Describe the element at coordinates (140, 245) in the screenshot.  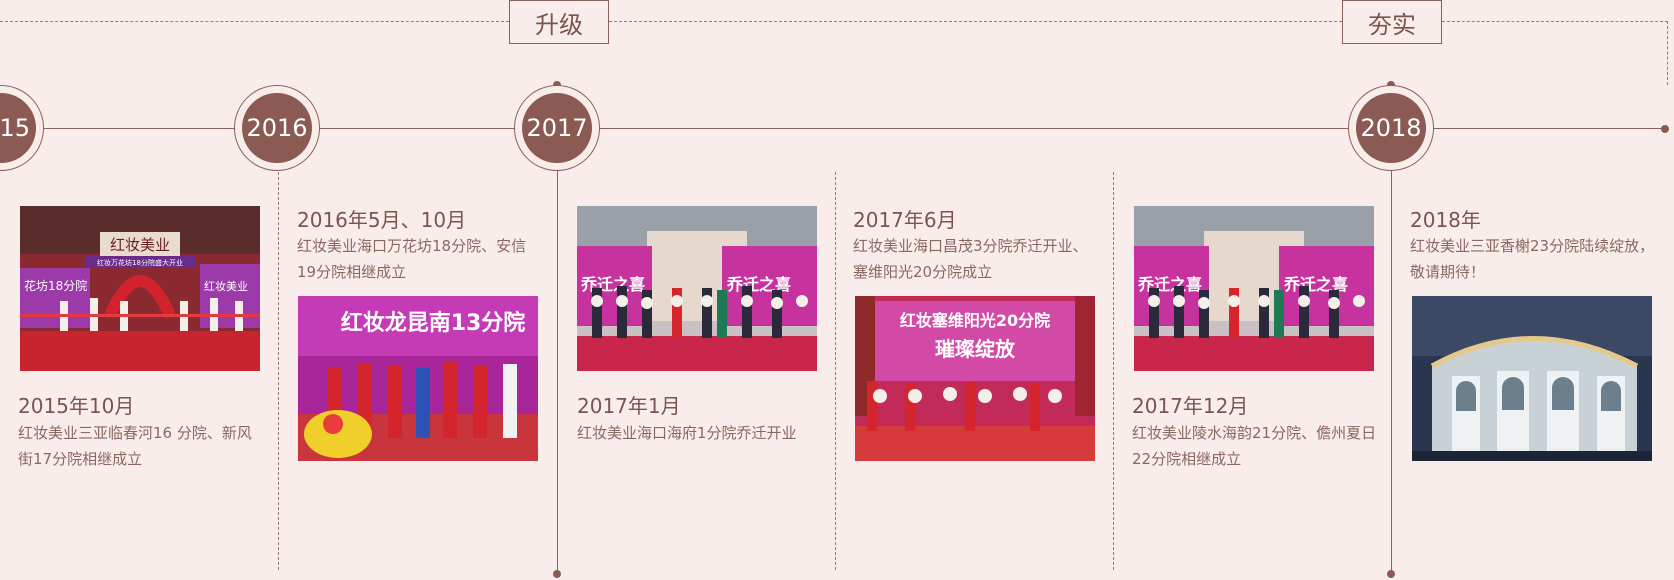
I see `photo-2015-sign: 红妆美业` at that location.